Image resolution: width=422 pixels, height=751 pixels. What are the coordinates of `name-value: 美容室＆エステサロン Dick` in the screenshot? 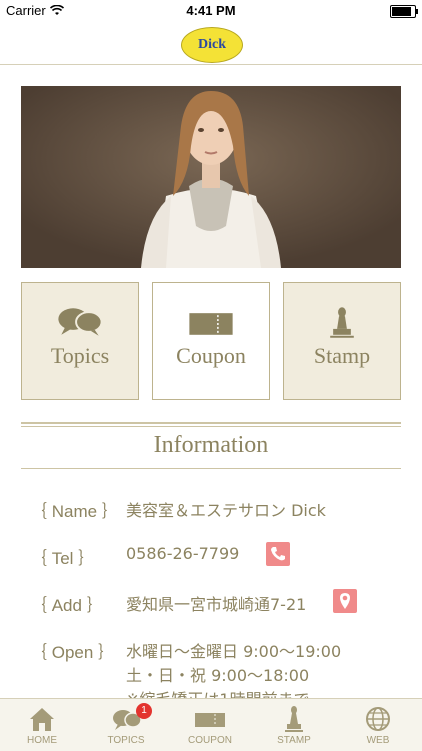 It's located at (226, 510).